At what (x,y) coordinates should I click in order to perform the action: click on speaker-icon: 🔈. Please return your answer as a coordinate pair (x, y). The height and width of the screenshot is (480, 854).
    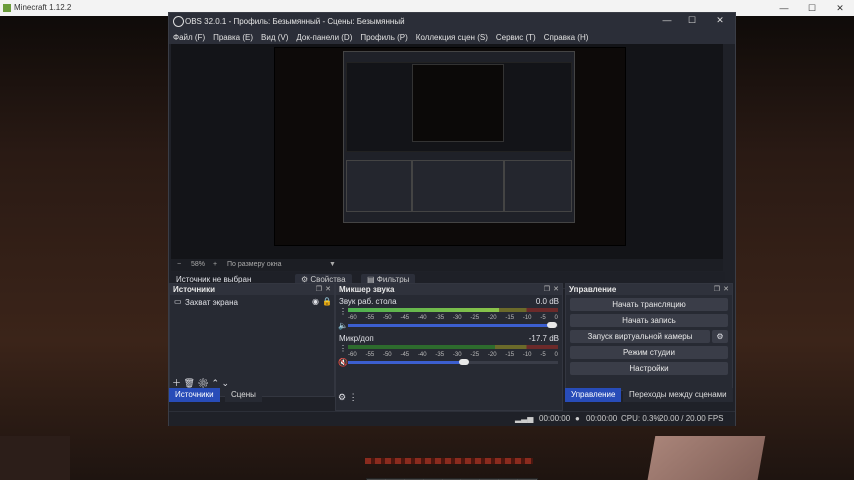
    Looking at the image, I should click on (343, 325).